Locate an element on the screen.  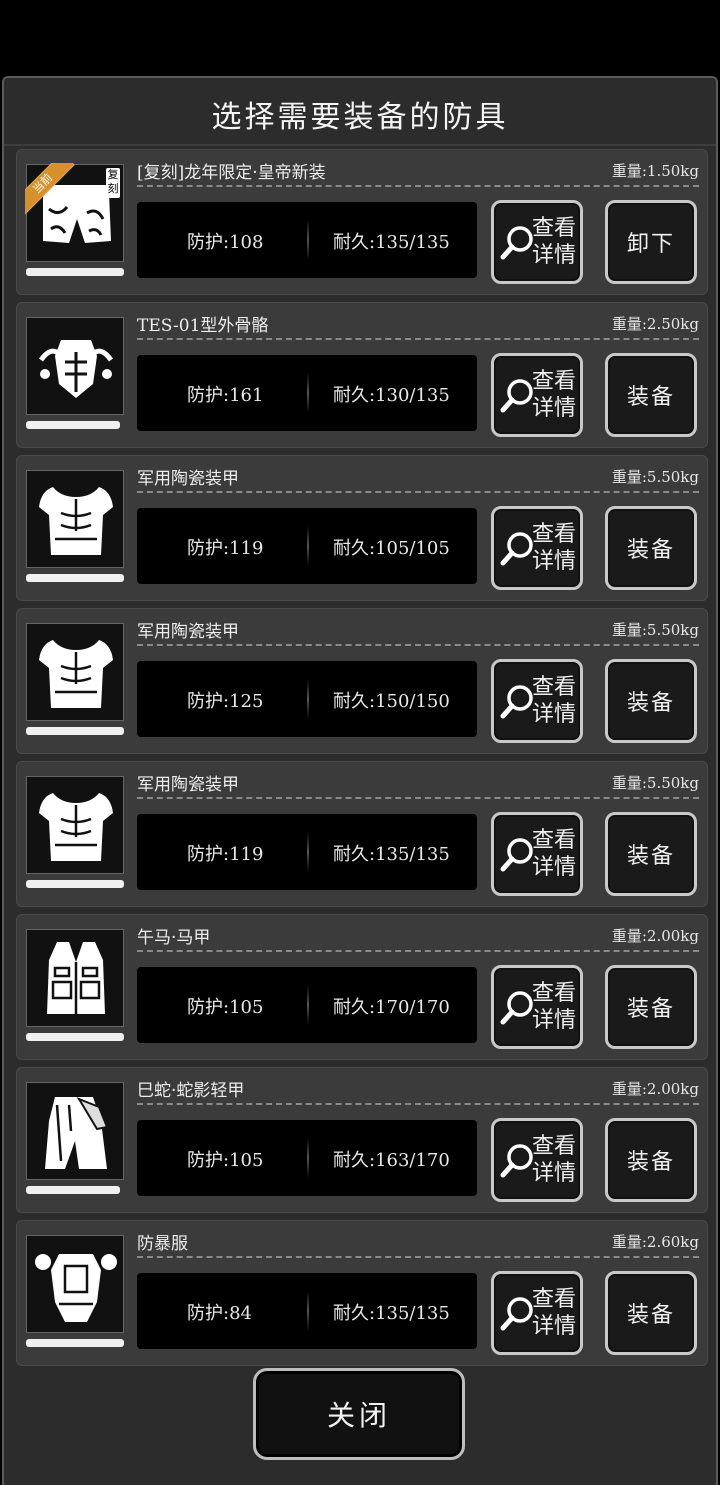
action-label: 卸下 is located at coordinates (650, 244).